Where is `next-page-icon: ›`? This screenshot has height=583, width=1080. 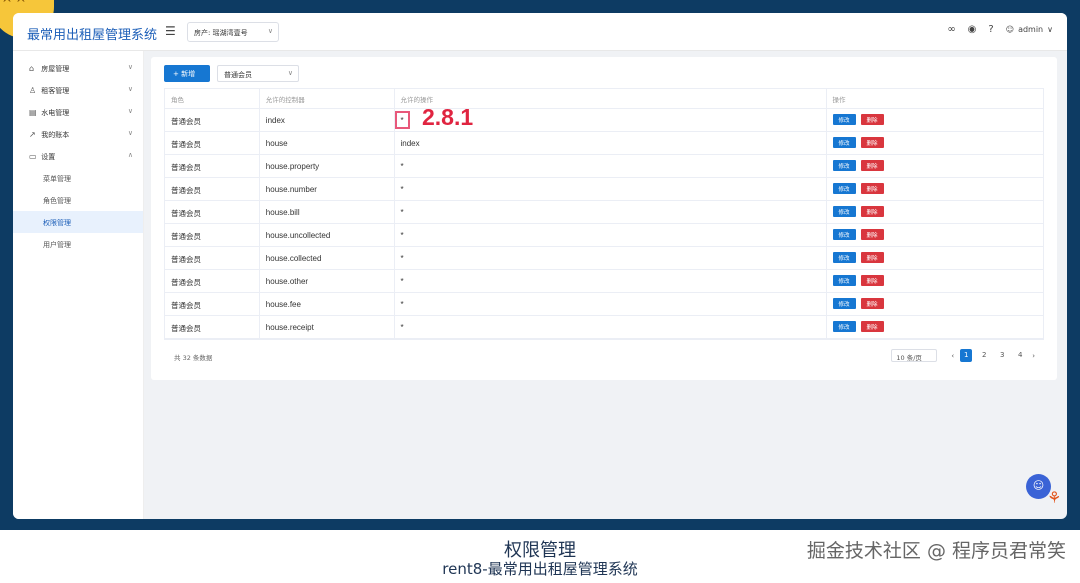 next-page-icon: › is located at coordinates (1033, 356).